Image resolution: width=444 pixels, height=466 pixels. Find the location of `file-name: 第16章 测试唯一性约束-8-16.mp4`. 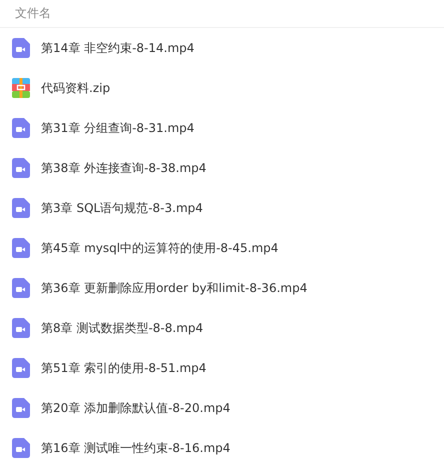

file-name: 第16章 测试唯一性约束-8-16.mp4 is located at coordinates (135, 448).